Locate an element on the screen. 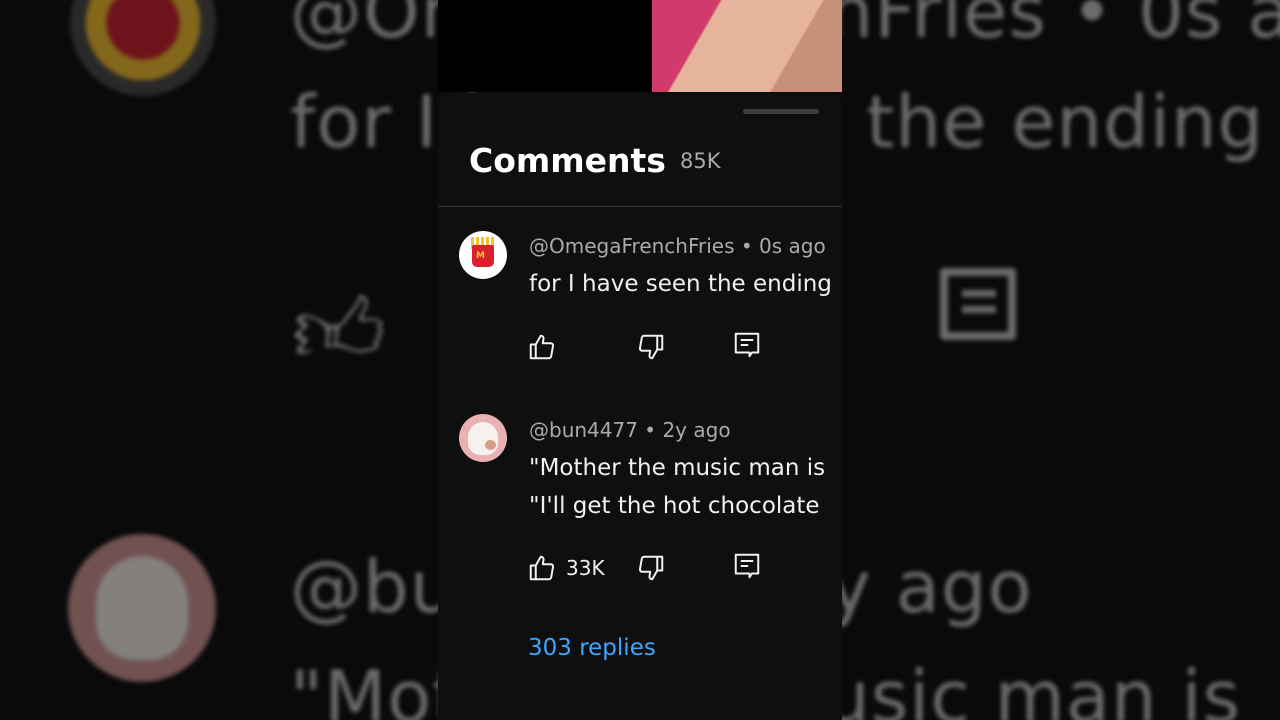 This screenshot has height=720, width=1280. video-player is located at coordinates (640, 46).